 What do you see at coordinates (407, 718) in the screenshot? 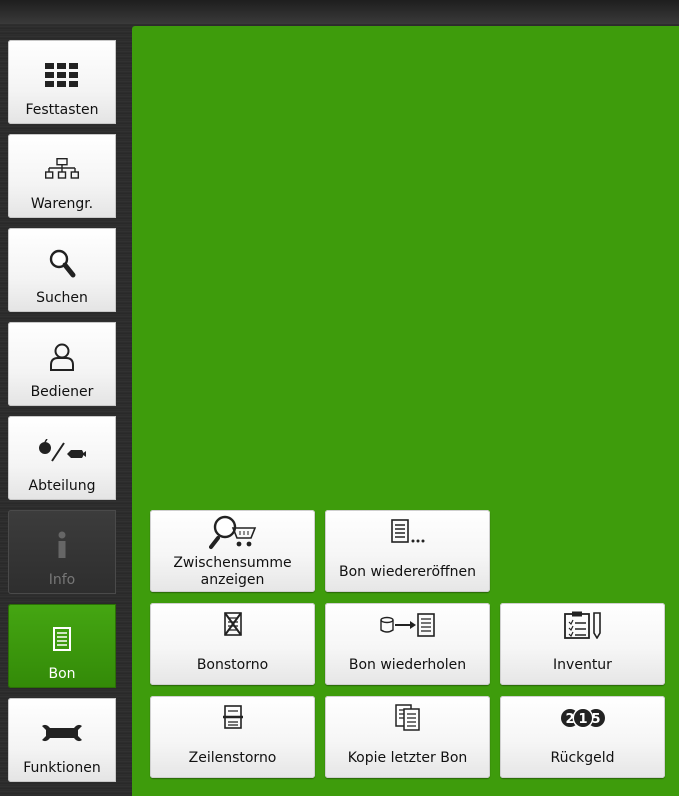
I see `copy-receipt-icon` at bounding box center [407, 718].